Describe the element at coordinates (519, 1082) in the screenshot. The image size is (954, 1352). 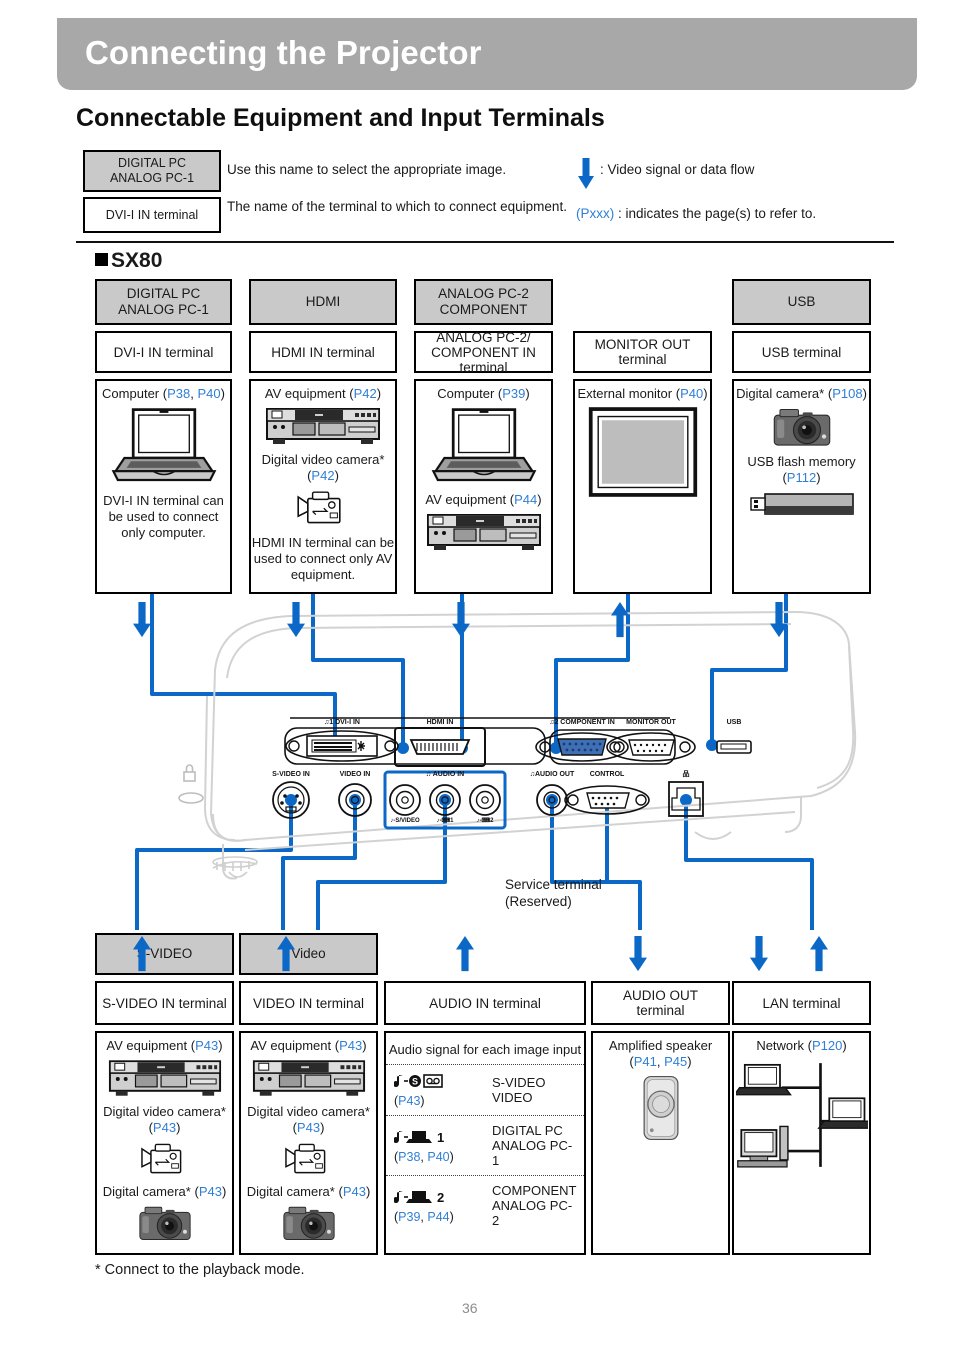
I see `audio-mapping-name: S-VIDEO` at that location.